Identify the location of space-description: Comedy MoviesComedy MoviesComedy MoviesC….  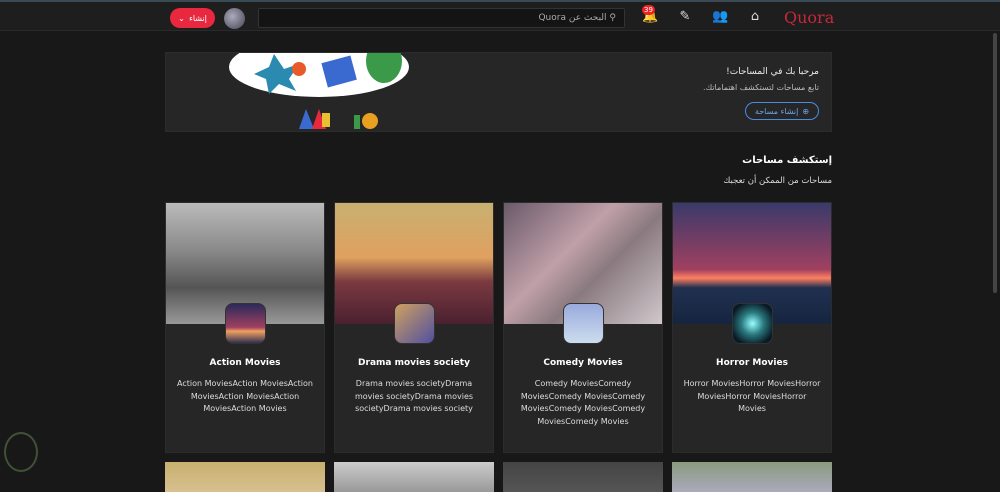
(583, 402).